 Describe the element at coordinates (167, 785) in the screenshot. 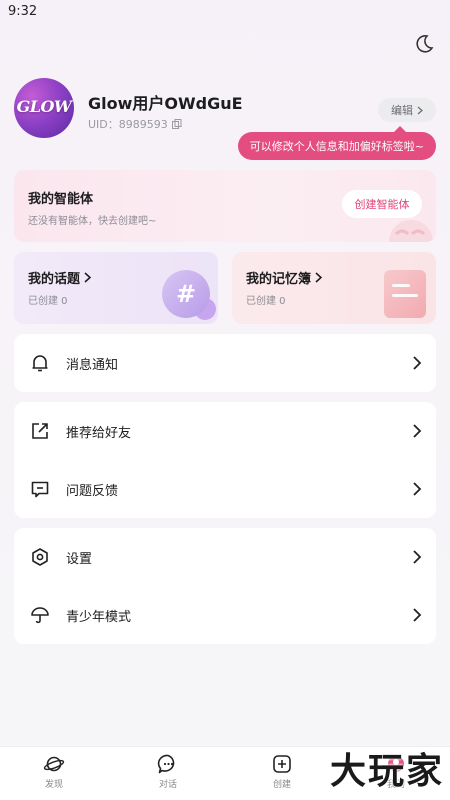

I see `nav-label-chat: 对话` at that location.